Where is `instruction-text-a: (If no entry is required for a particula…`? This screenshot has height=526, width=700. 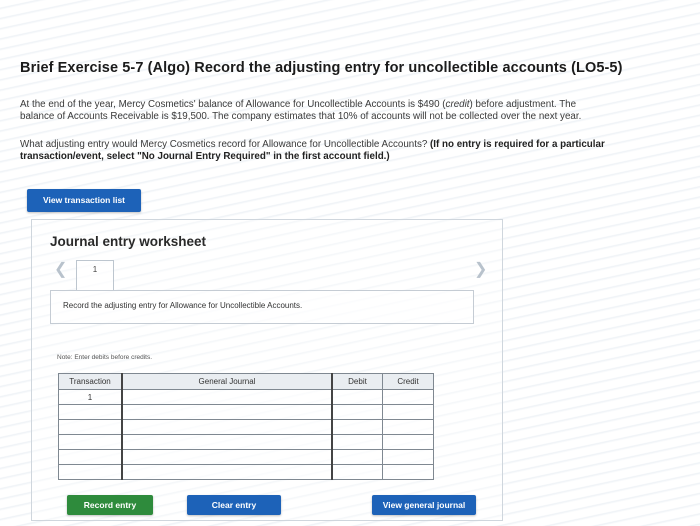
instruction-text-a: (If no entry is required for a particula… is located at coordinates (517, 144).